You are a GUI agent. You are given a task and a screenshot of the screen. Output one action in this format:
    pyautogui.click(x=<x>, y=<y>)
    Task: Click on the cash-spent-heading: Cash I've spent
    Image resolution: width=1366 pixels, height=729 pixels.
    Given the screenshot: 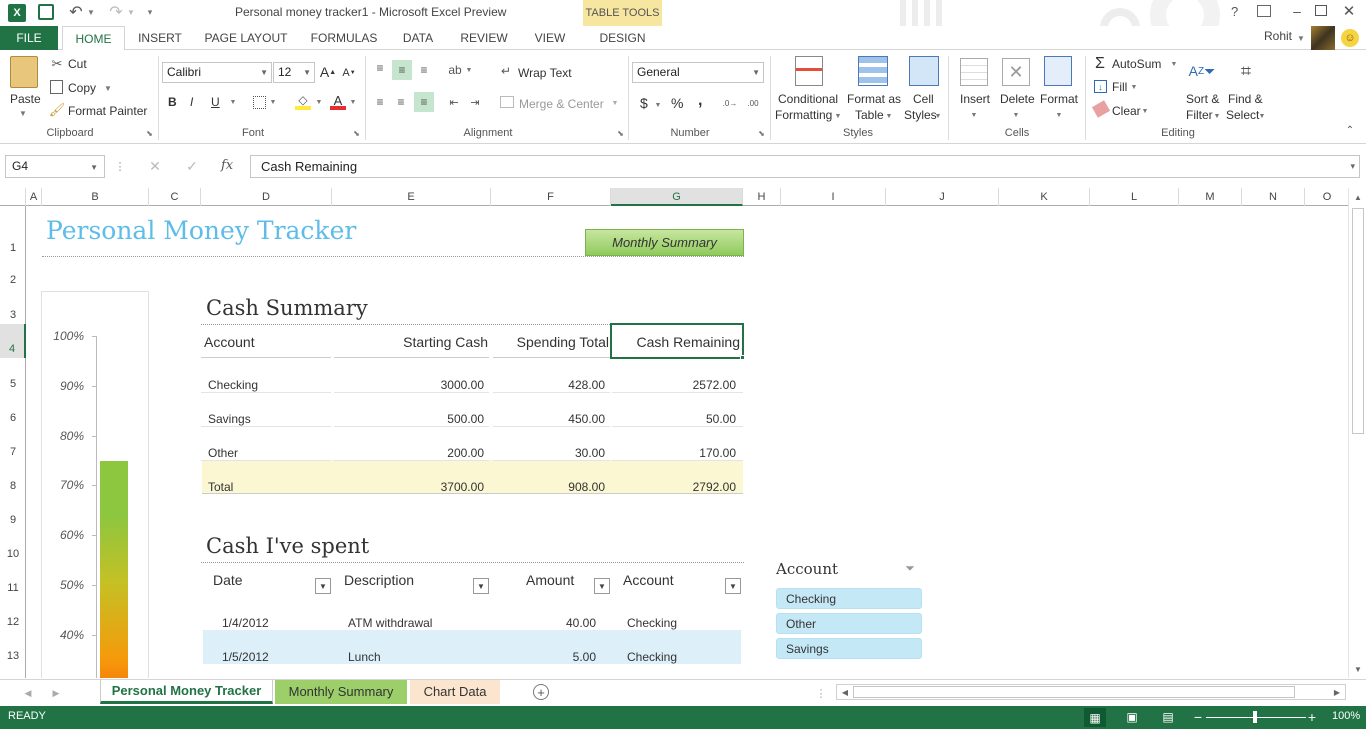 What is the action you would take?
    pyautogui.click(x=287, y=546)
    